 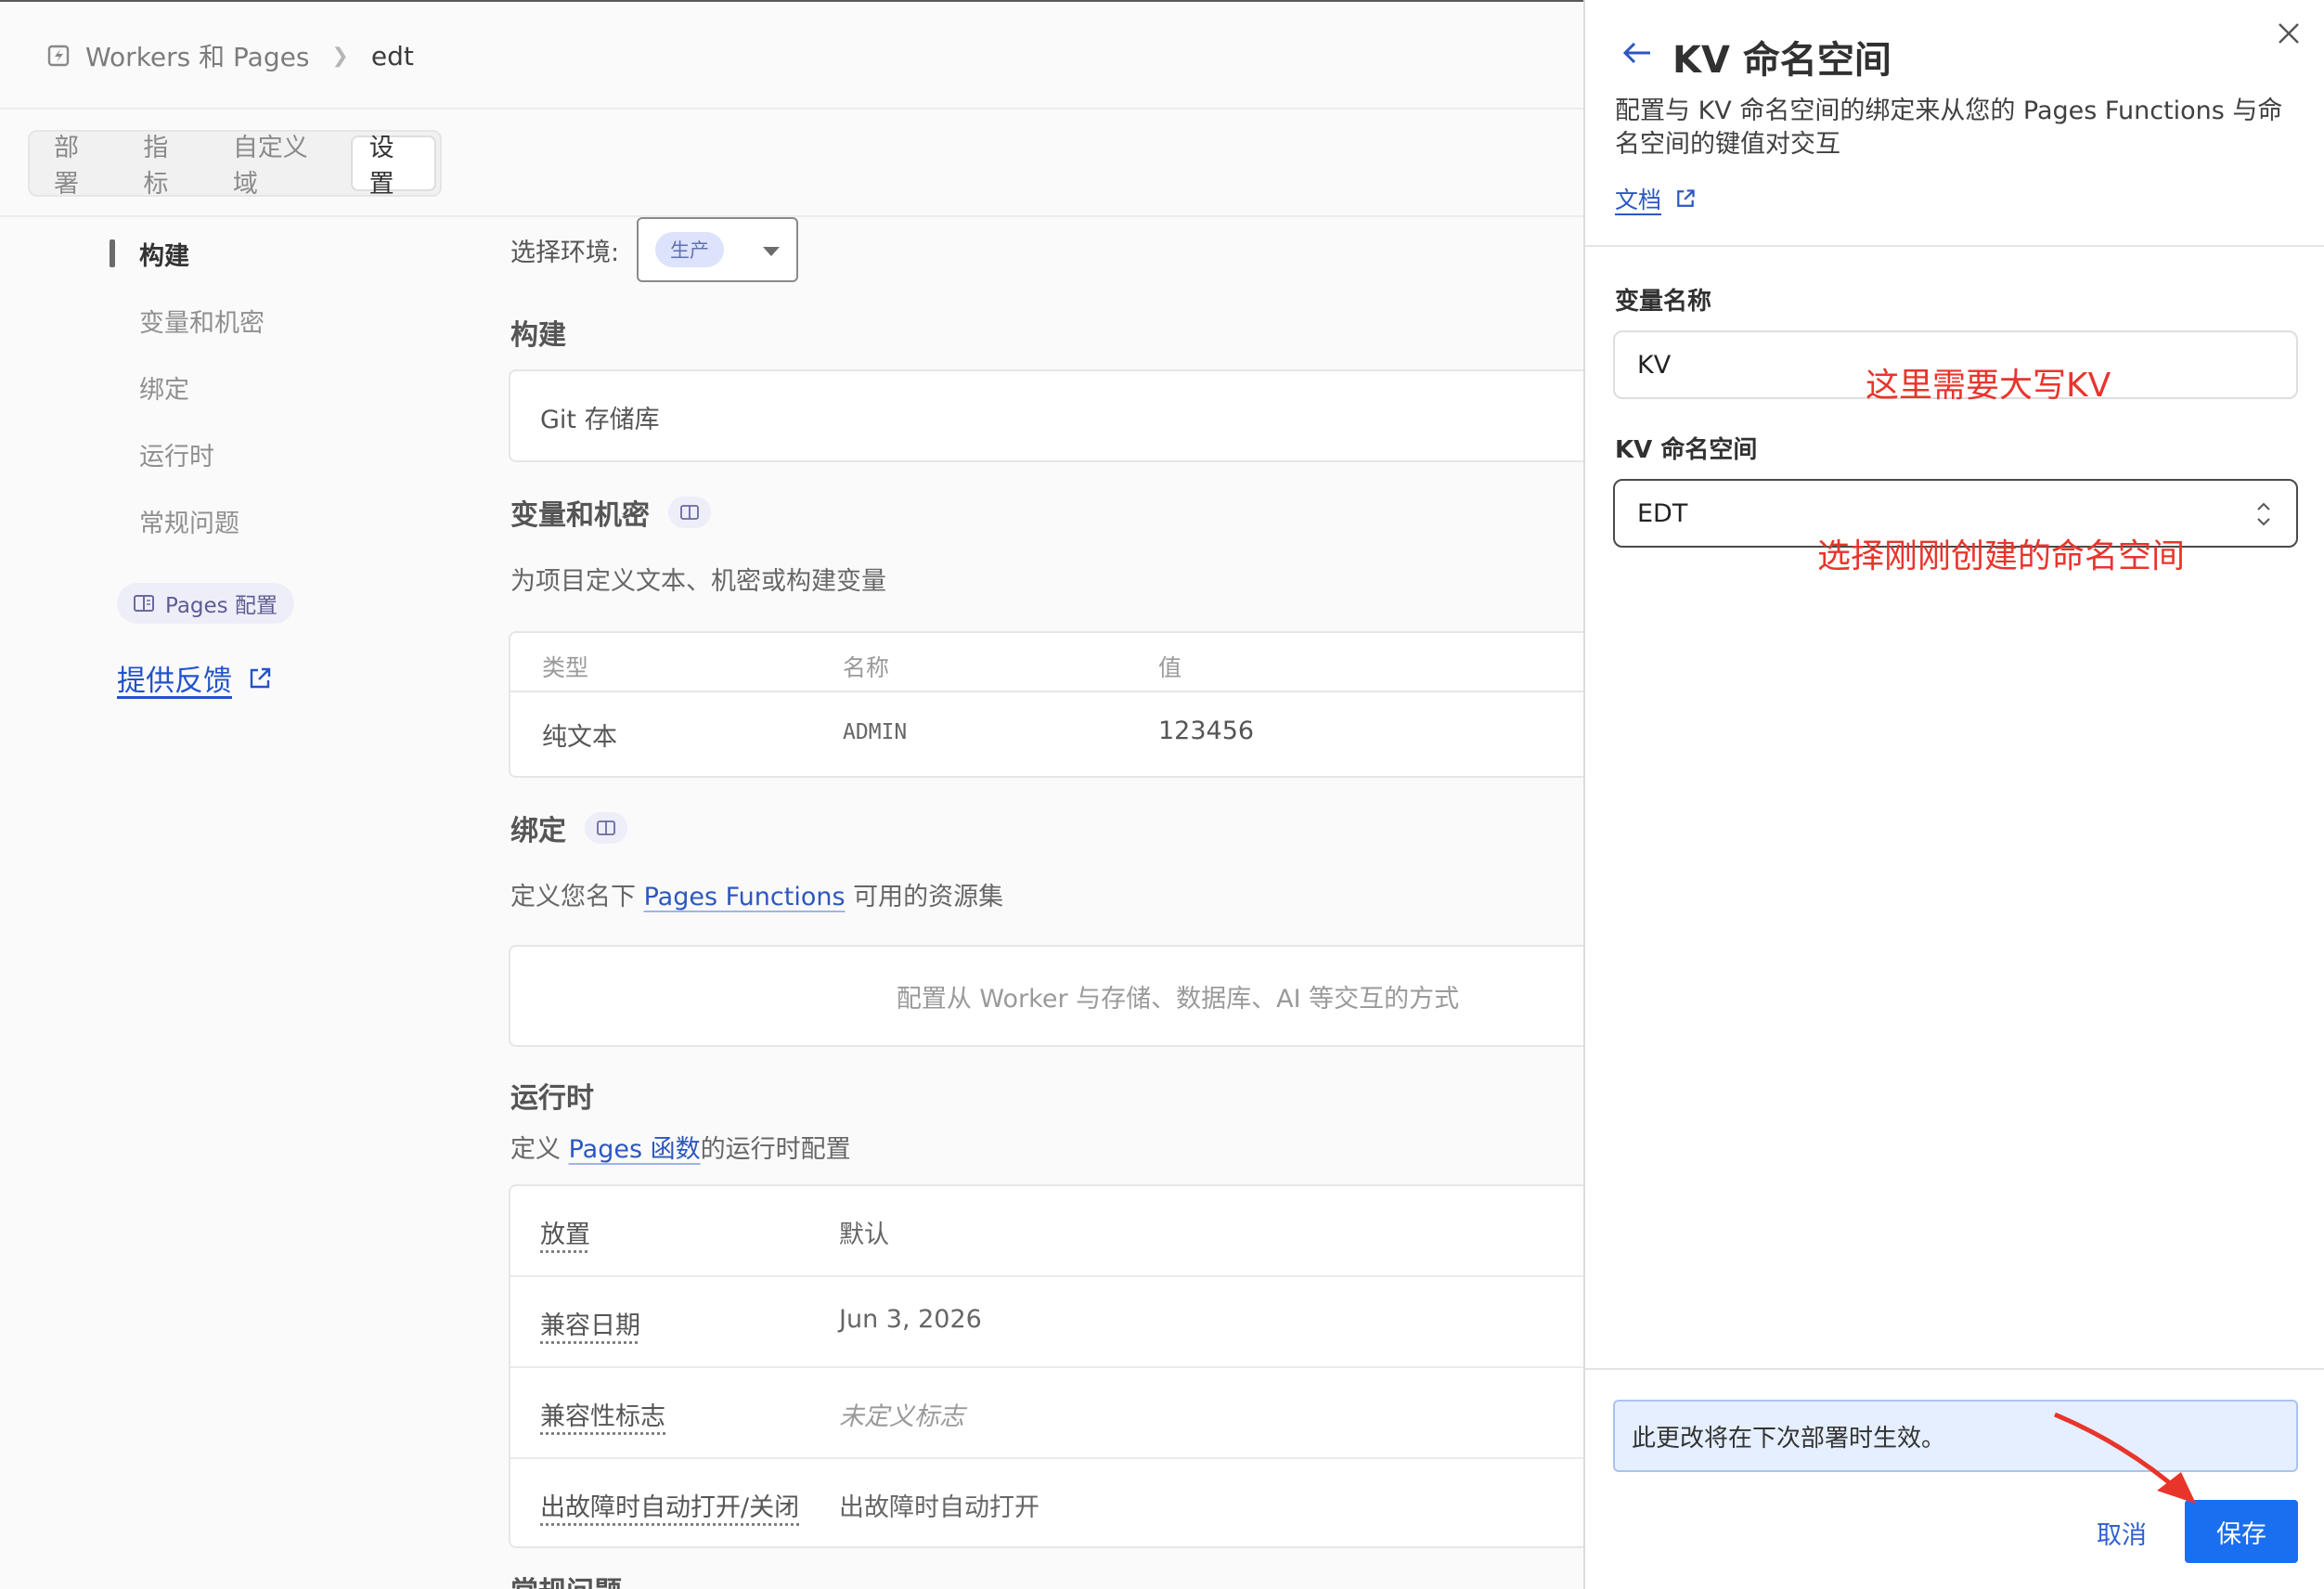 What do you see at coordinates (340, 56) in the screenshot?
I see `breadcrumb-chevron-icon: ❯` at bounding box center [340, 56].